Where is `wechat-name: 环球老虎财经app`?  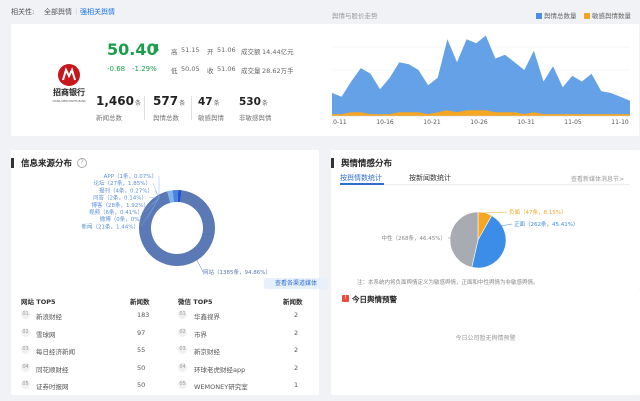 wechat-name: 环球老虎财经app is located at coordinates (219, 369).